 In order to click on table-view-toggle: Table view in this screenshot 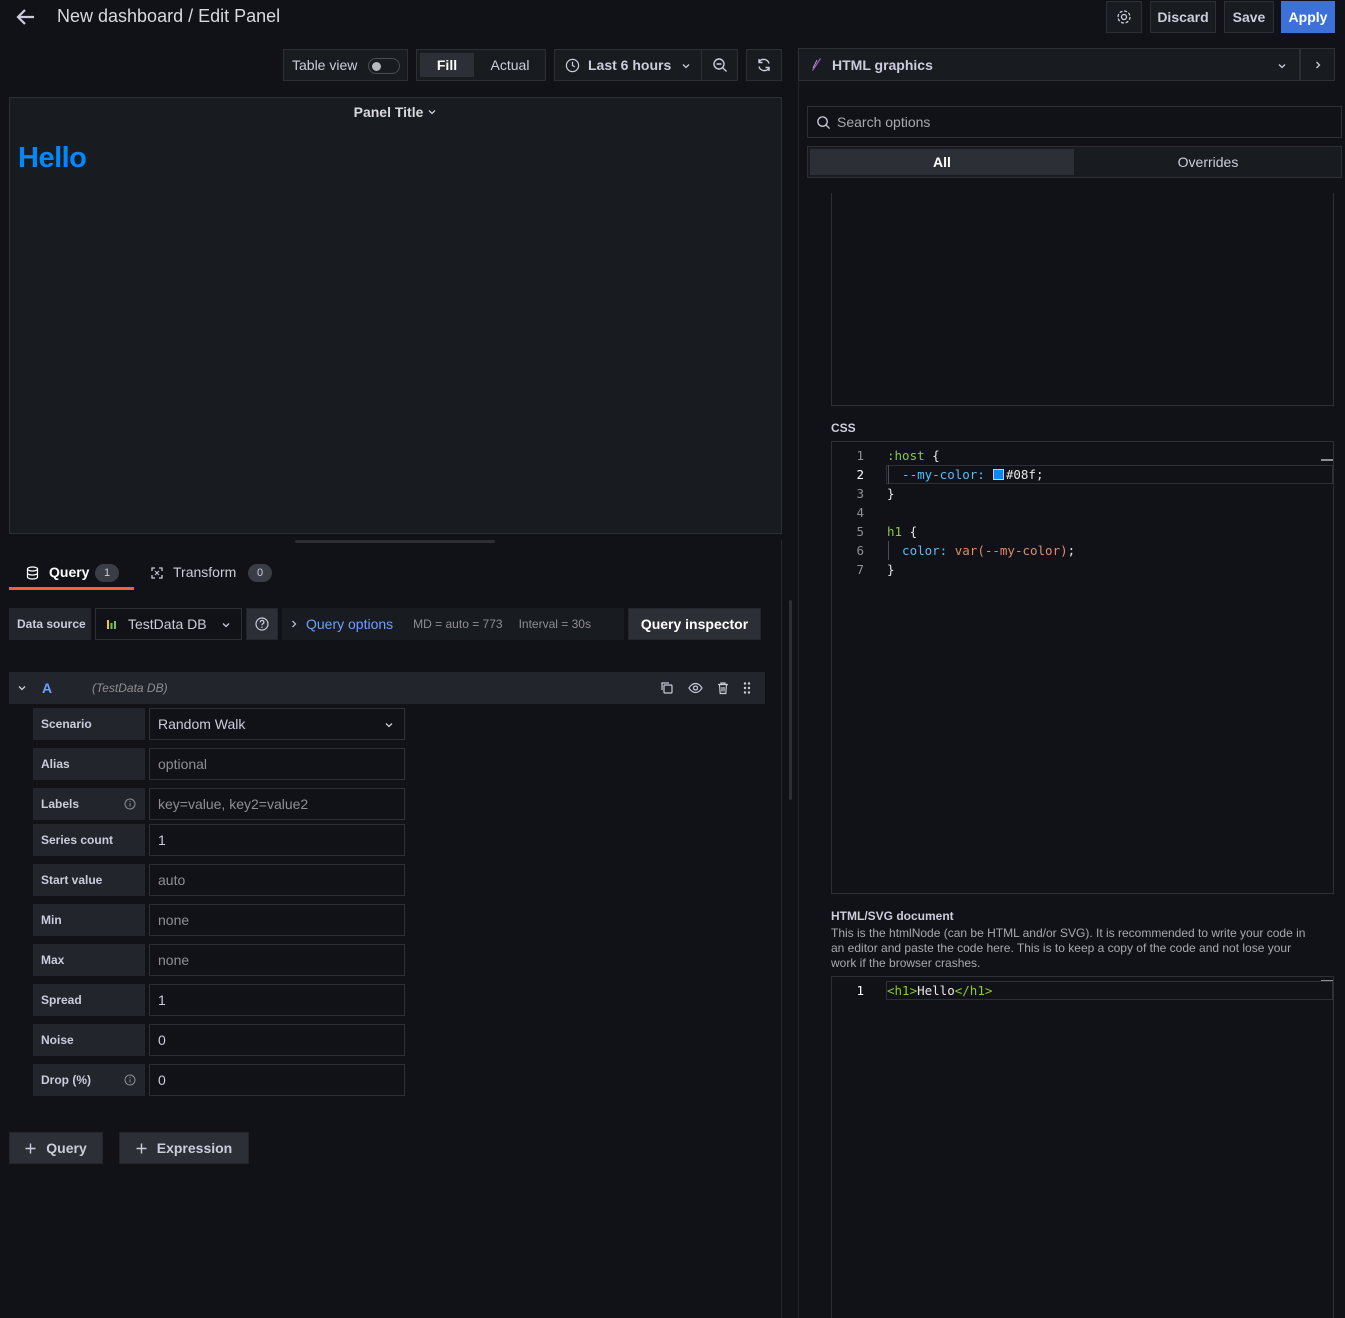, I will do `click(345, 65)`.